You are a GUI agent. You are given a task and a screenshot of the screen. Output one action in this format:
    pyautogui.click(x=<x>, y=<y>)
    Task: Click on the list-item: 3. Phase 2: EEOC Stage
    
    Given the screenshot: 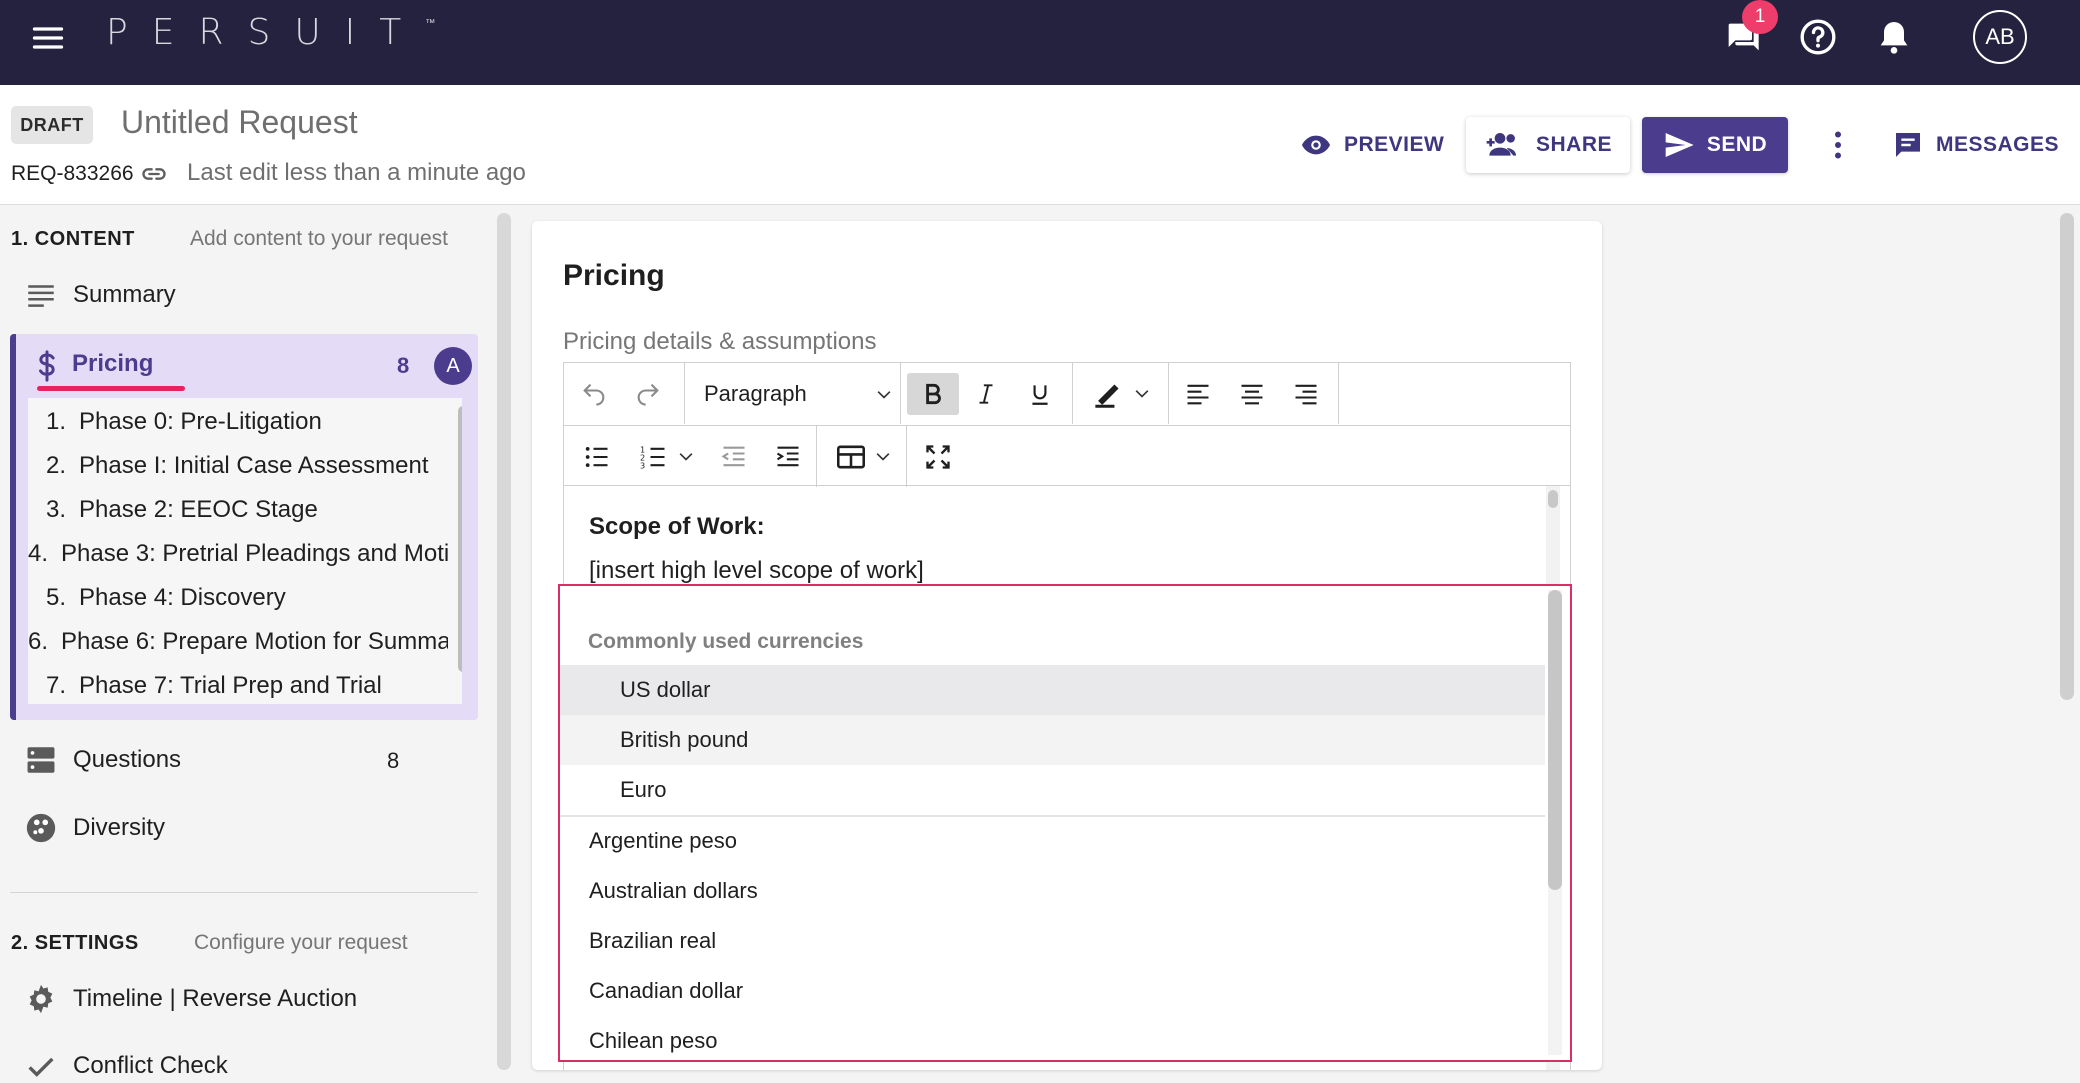 What is the action you would take?
    pyautogui.click(x=238, y=510)
    